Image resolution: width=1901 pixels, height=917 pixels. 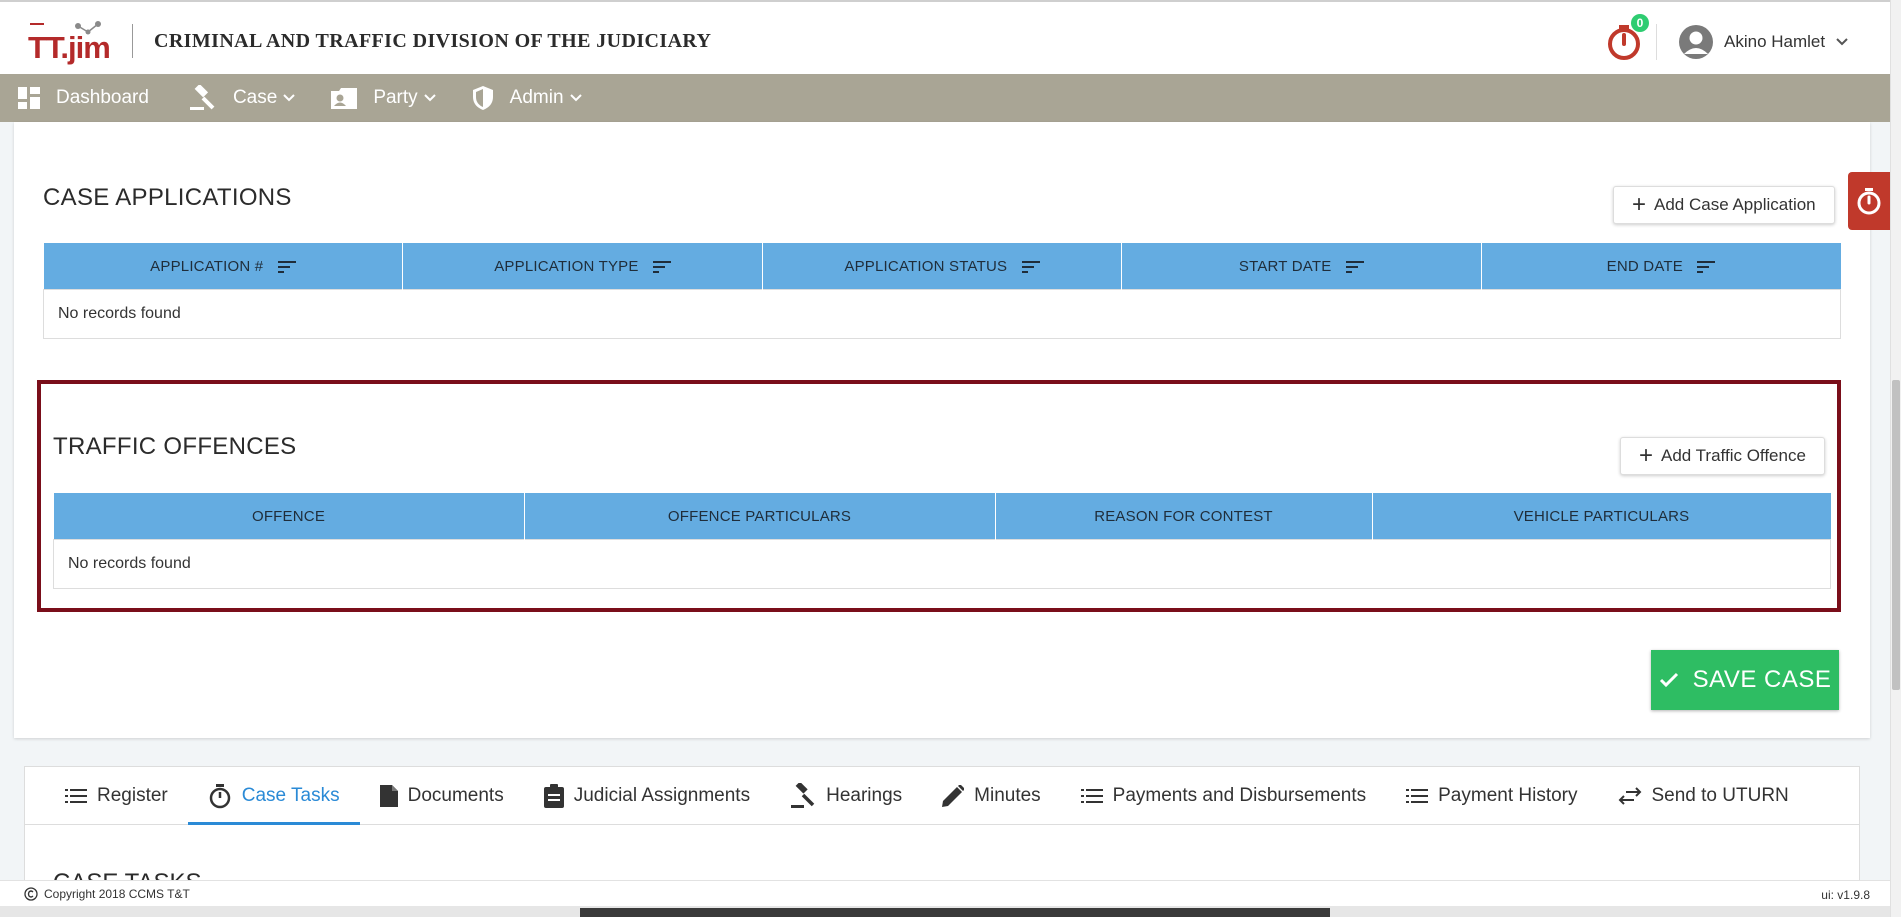 What do you see at coordinates (455, 795) in the screenshot?
I see `tab-documents-label: Documents` at bounding box center [455, 795].